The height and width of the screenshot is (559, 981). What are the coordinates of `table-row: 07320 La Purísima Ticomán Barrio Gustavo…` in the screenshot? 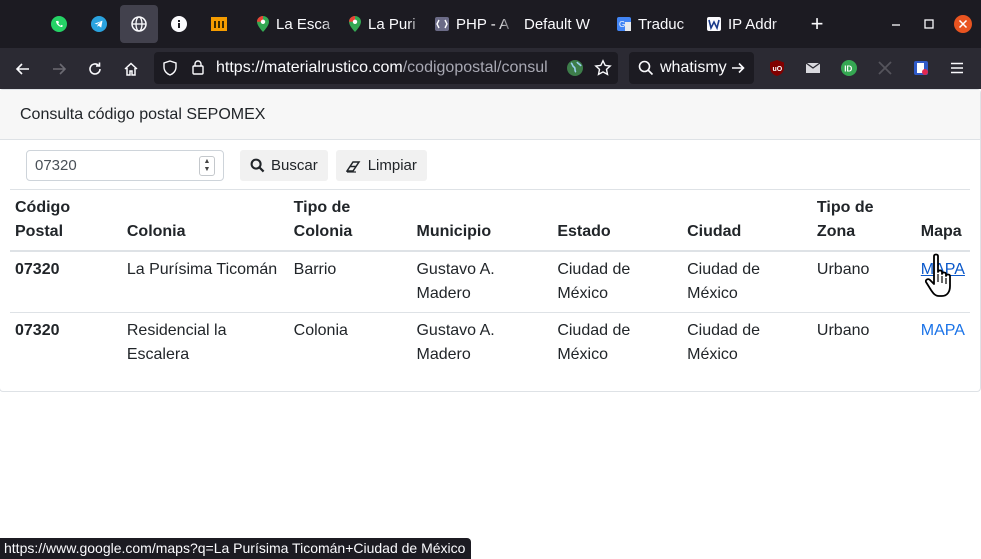 It's located at (490, 281).